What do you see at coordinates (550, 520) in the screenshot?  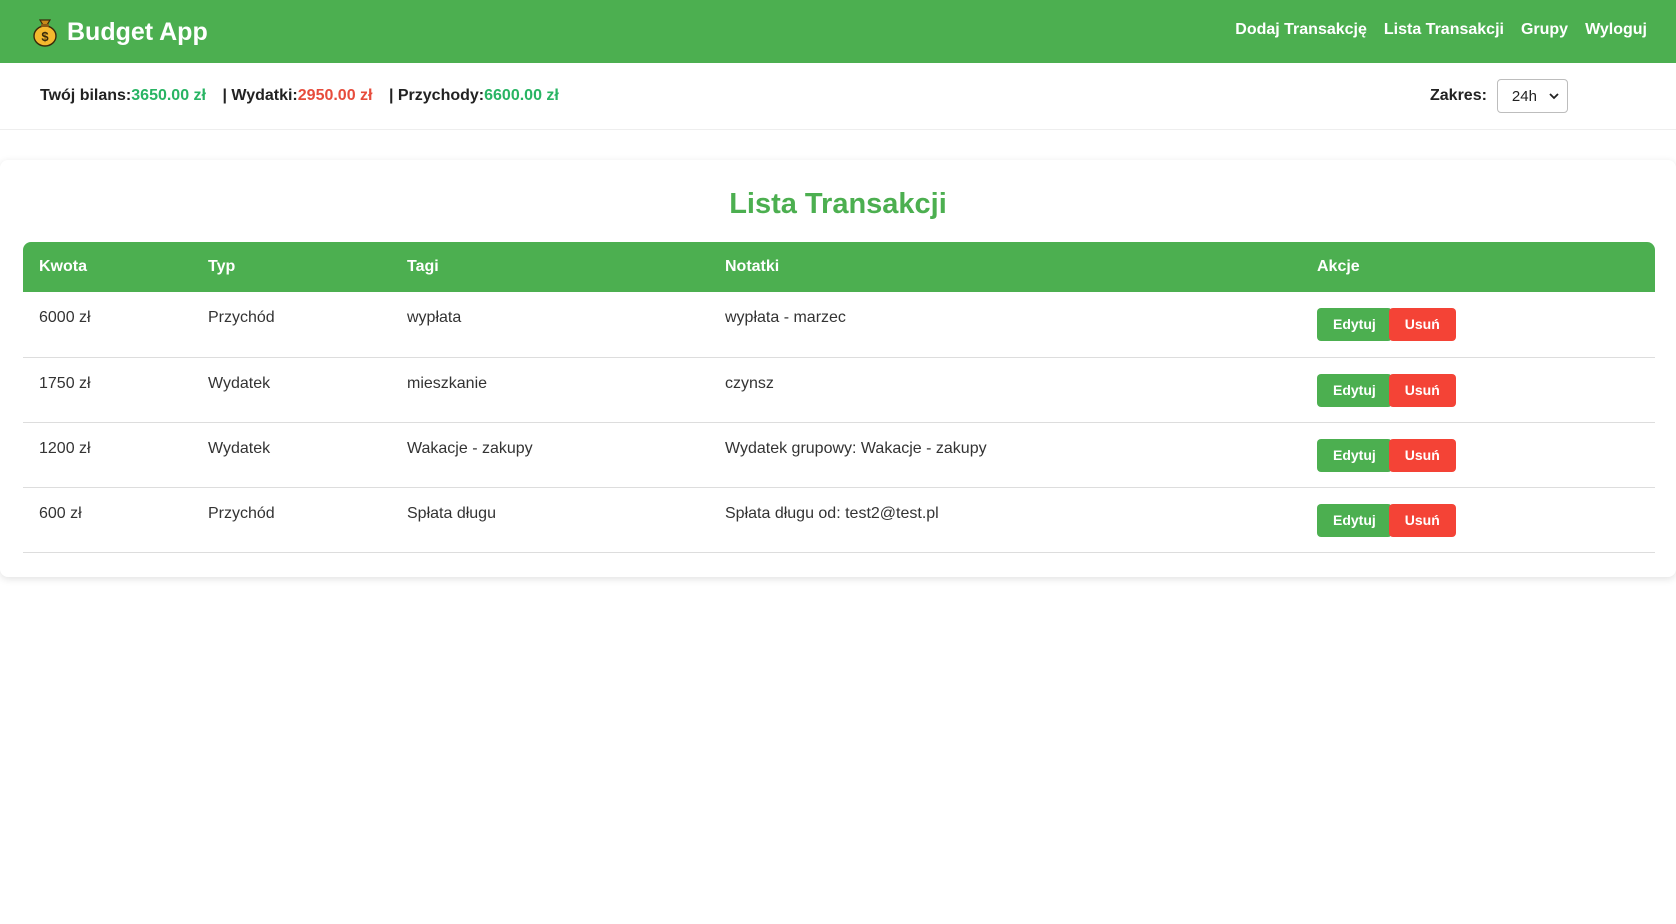 I see `cell-tags: Spłata długu` at bounding box center [550, 520].